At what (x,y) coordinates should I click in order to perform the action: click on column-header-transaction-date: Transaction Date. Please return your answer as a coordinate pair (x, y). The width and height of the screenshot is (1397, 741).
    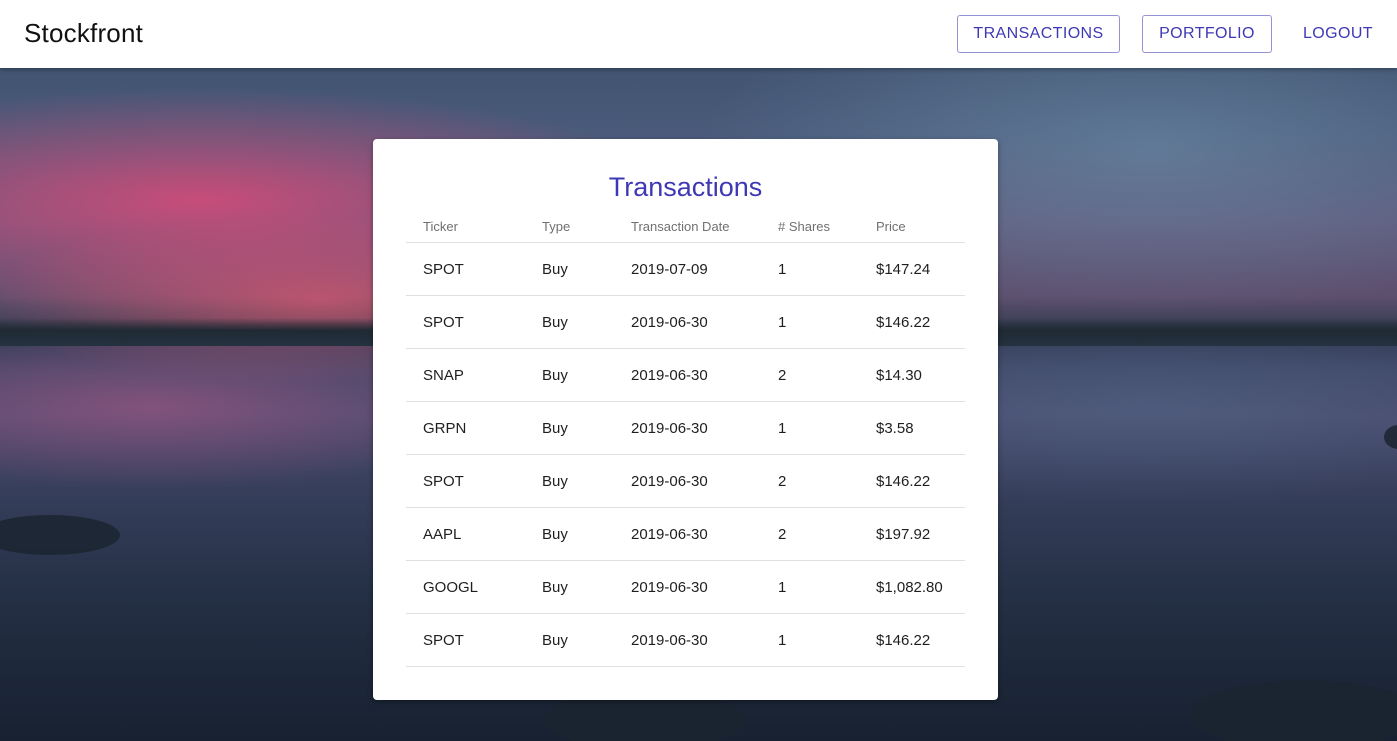
    Looking at the image, I should click on (687, 226).